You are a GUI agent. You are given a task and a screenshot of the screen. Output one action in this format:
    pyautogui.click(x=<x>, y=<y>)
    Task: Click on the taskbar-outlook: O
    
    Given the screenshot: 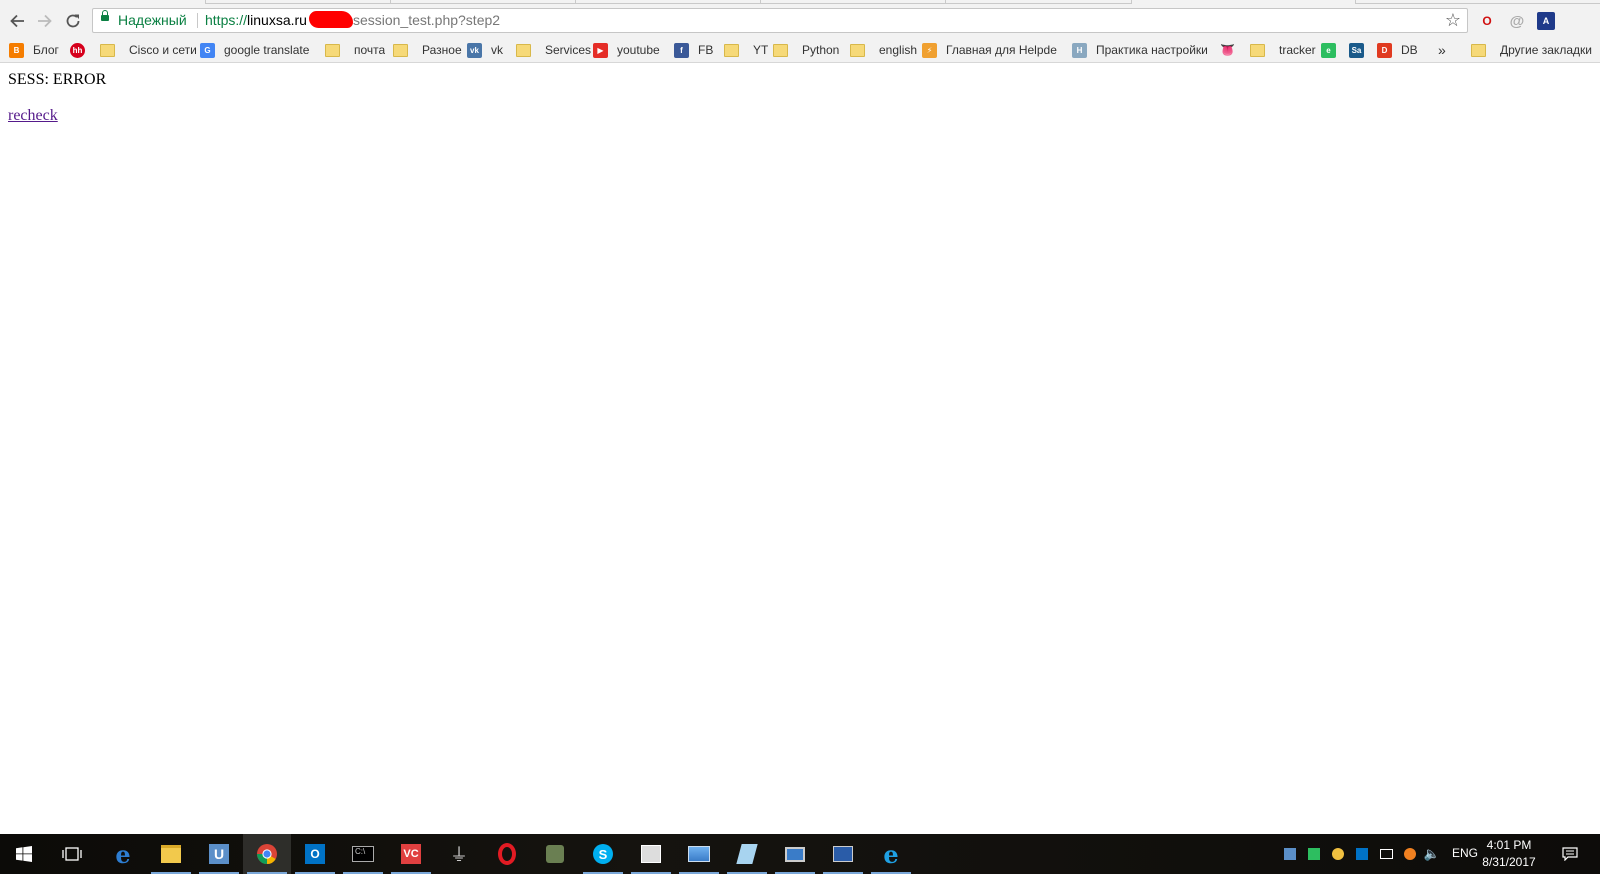 What is the action you would take?
    pyautogui.click(x=315, y=854)
    